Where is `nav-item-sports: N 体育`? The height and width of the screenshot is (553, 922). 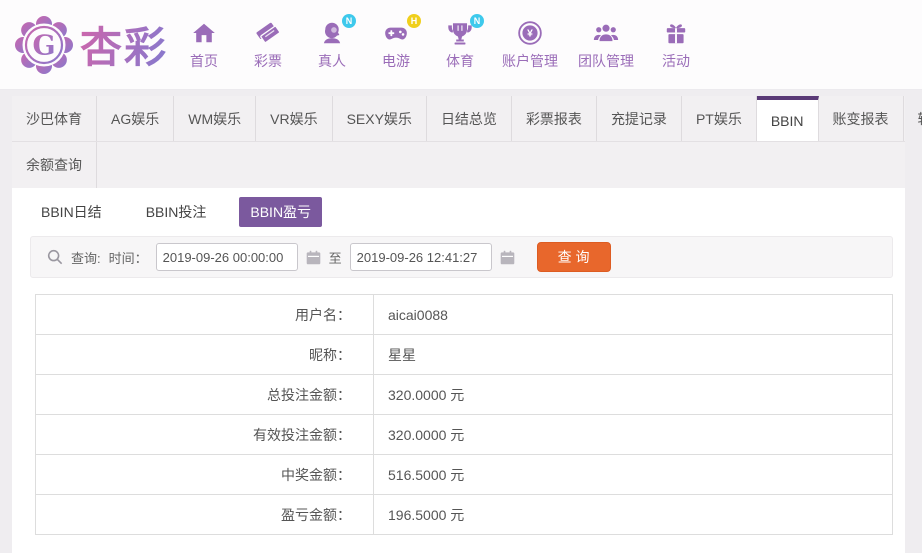 nav-item-sports: N 体育 is located at coordinates (461, 42).